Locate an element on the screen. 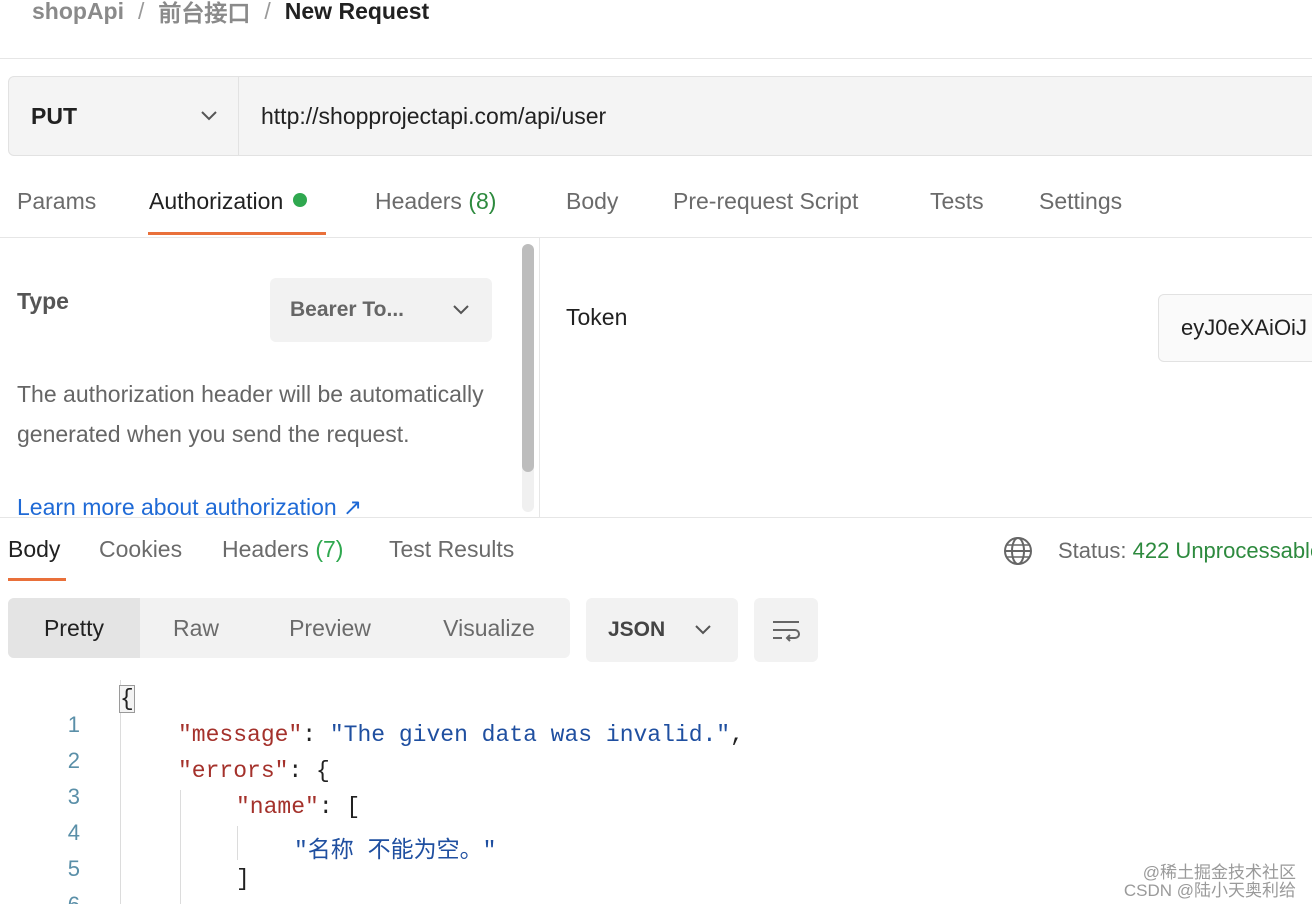  tab-body: Body is located at coordinates (592, 201).